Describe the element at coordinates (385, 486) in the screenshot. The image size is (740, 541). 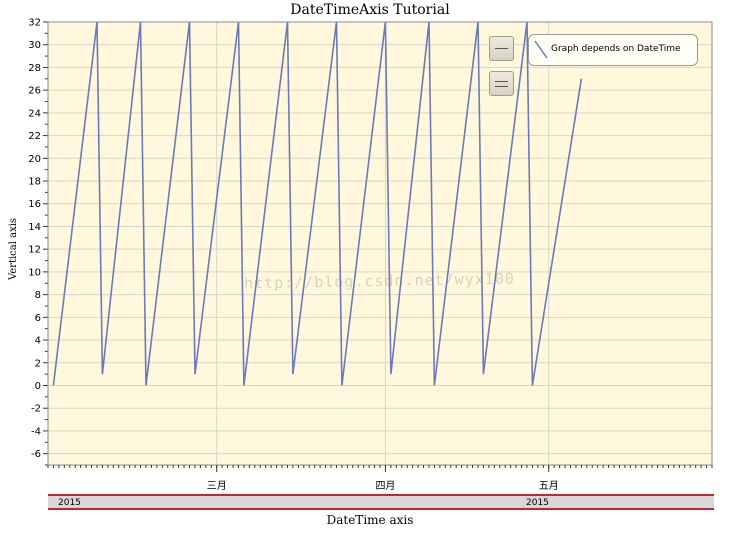
I see `x-tick-label: 四月` at that location.